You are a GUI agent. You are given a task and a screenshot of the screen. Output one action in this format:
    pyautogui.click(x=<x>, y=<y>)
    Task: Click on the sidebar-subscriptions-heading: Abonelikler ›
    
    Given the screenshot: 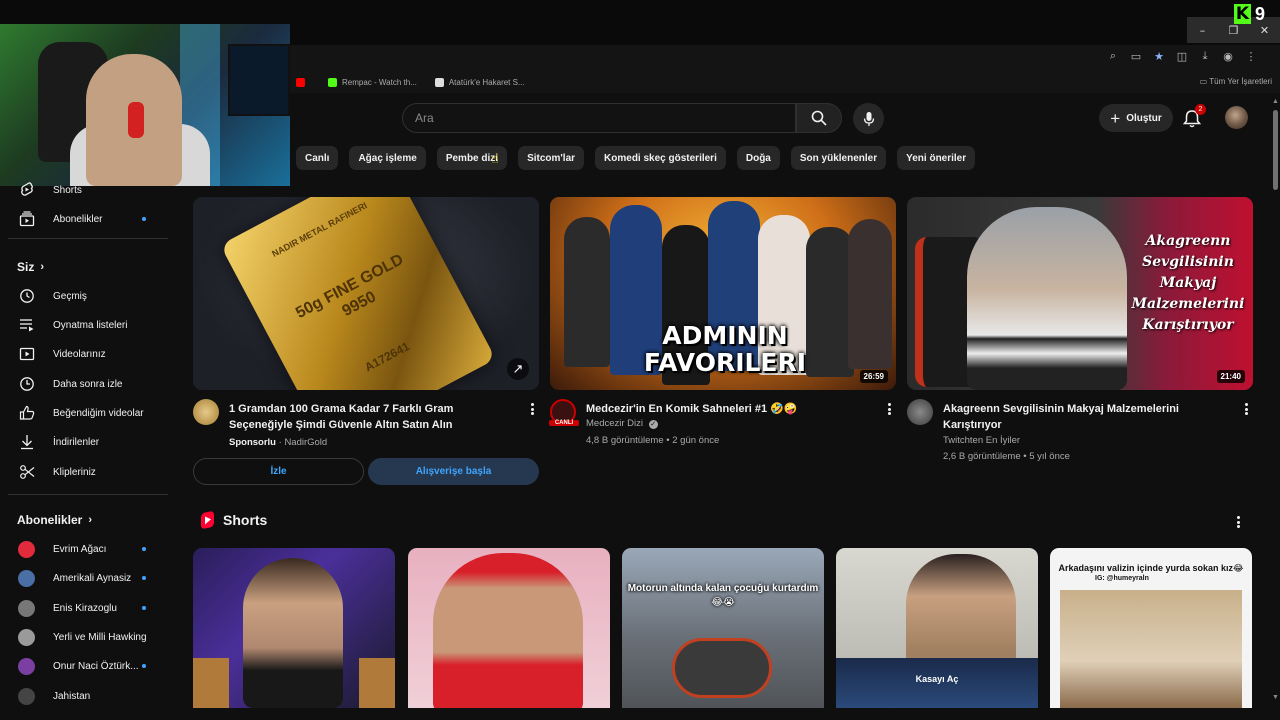 What is the action you would take?
    pyautogui.click(x=54, y=520)
    